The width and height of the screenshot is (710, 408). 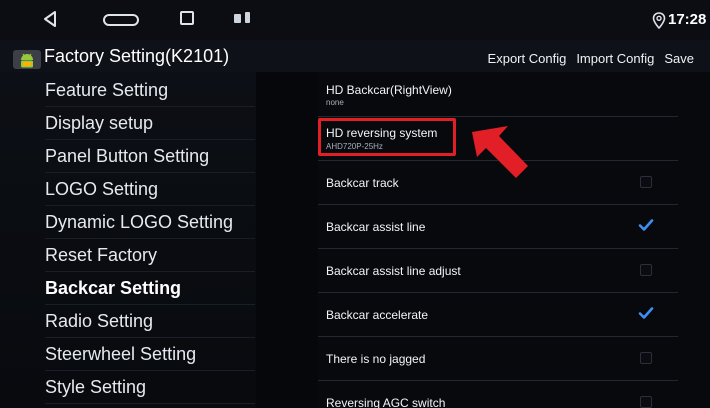 I want to click on setting-title: Backcar assist line, so click(x=376, y=227).